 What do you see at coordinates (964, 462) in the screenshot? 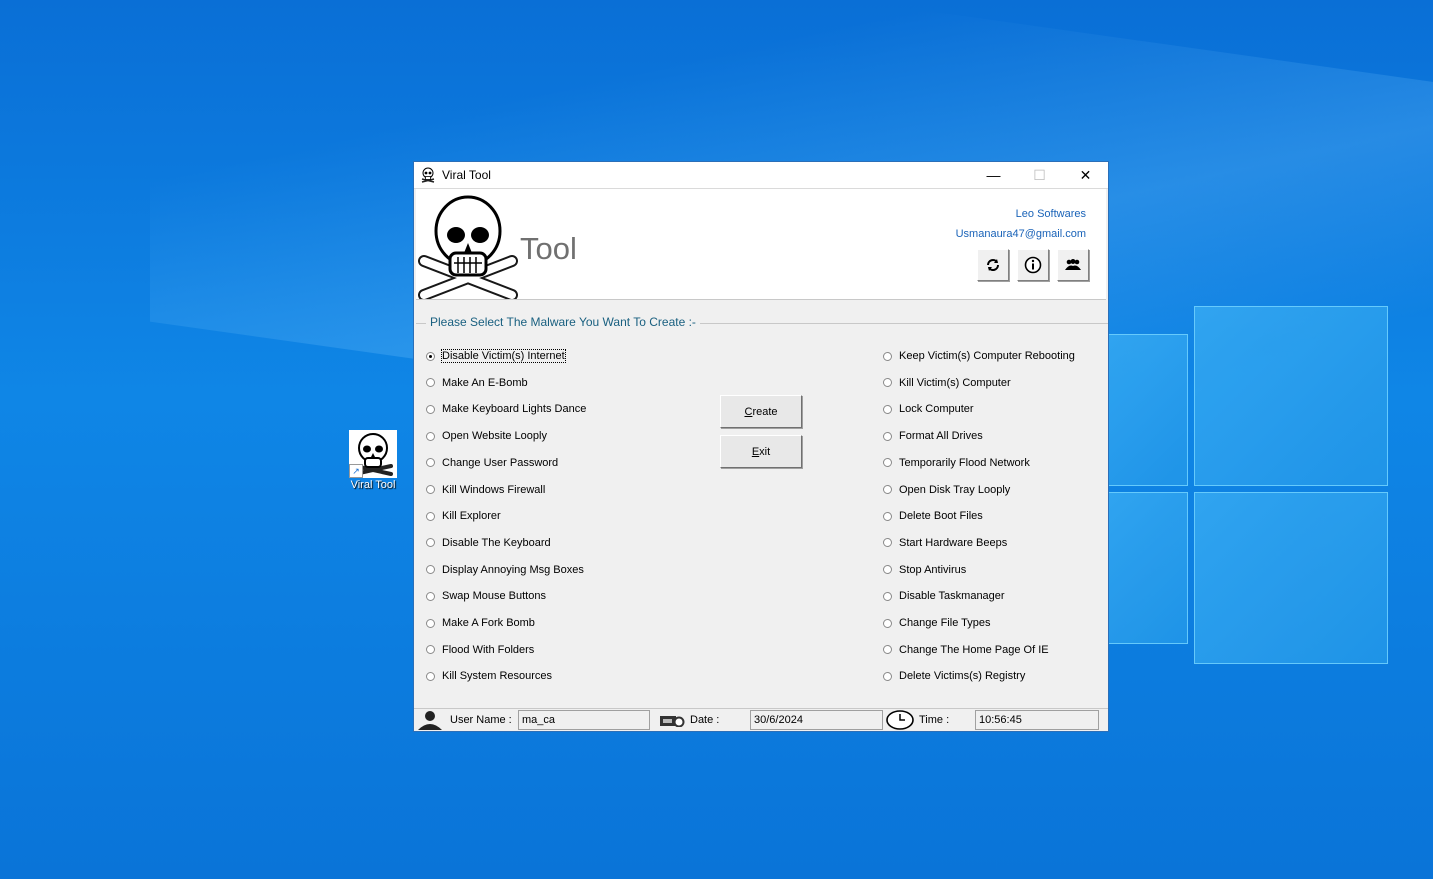
I see `radio-label: Temporarily Flood Network` at bounding box center [964, 462].